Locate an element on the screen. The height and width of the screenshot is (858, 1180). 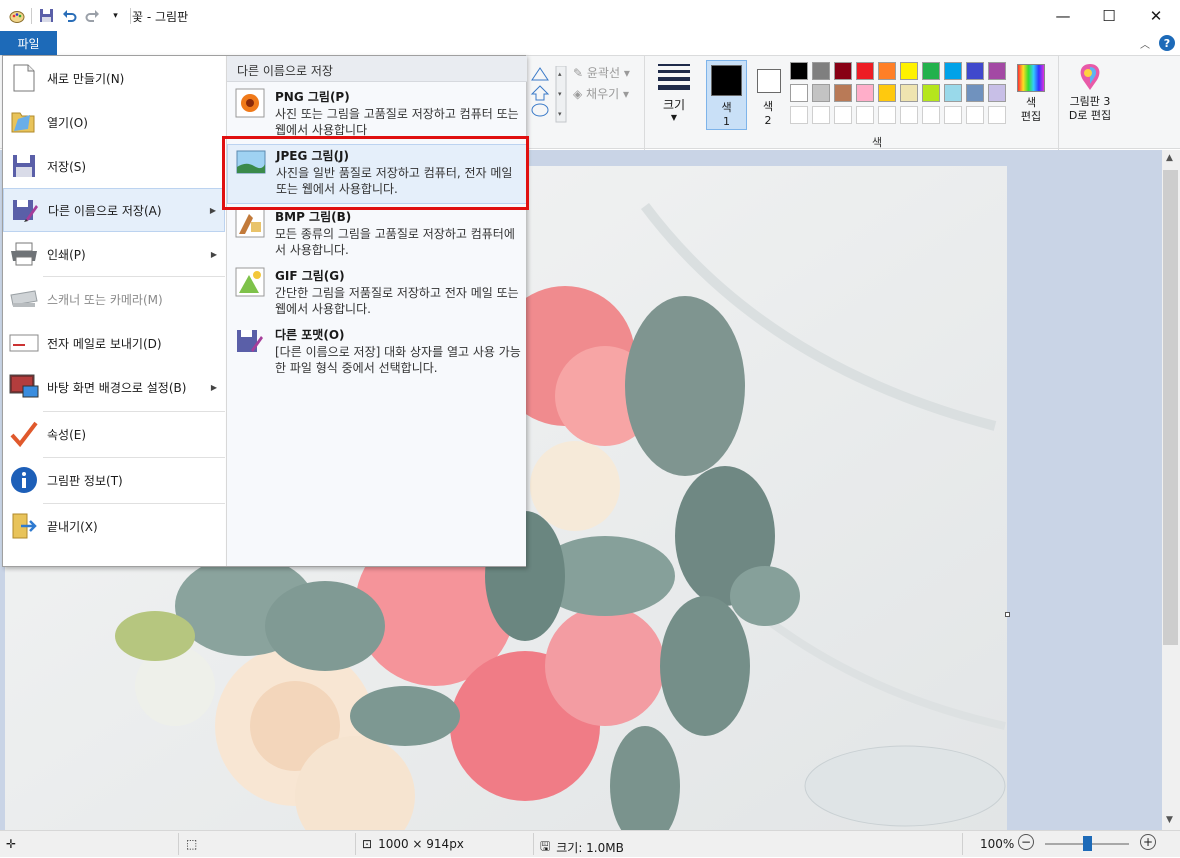
fill-button: ◈ 채우기 ▾ is located at coordinates (601, 93).